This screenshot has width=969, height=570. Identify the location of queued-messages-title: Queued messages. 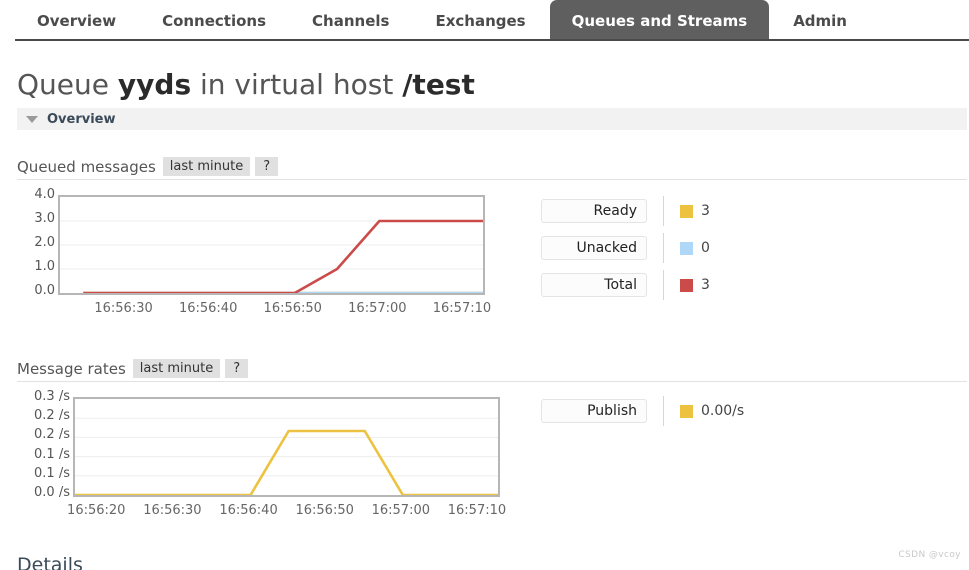
(86, 166).